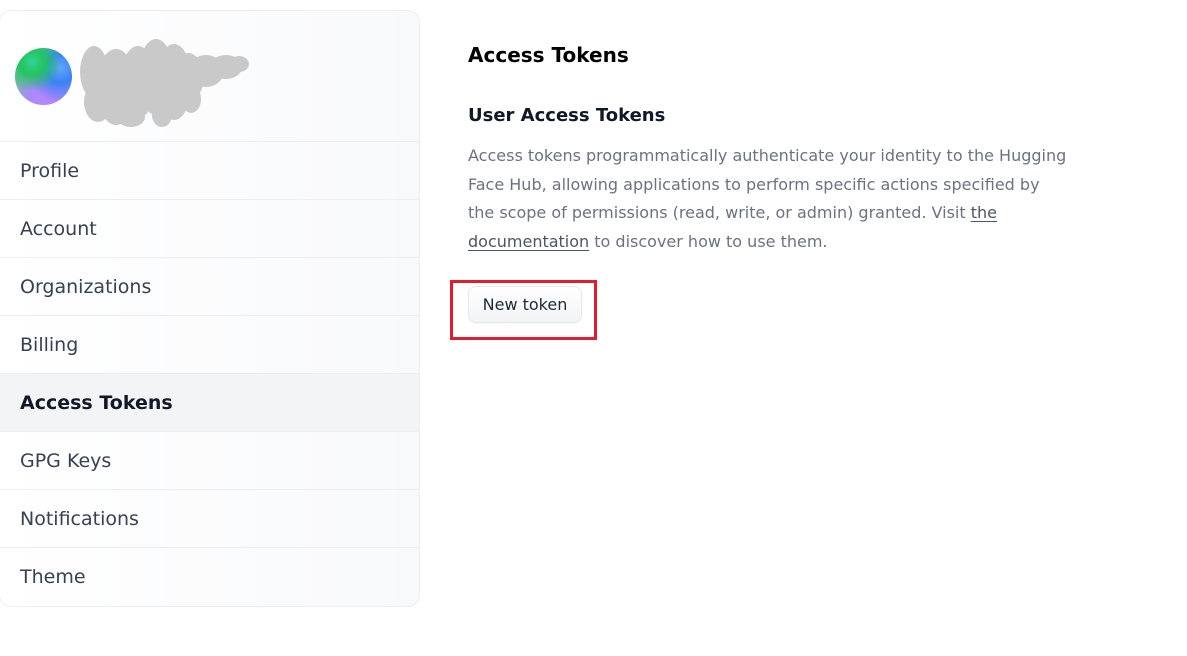 Image resolution: width=1187 pixels, height=656 pixels. Describe the element at coordinates (525, 304) in the screenshot. I see `new-token-button: New token` at that location.